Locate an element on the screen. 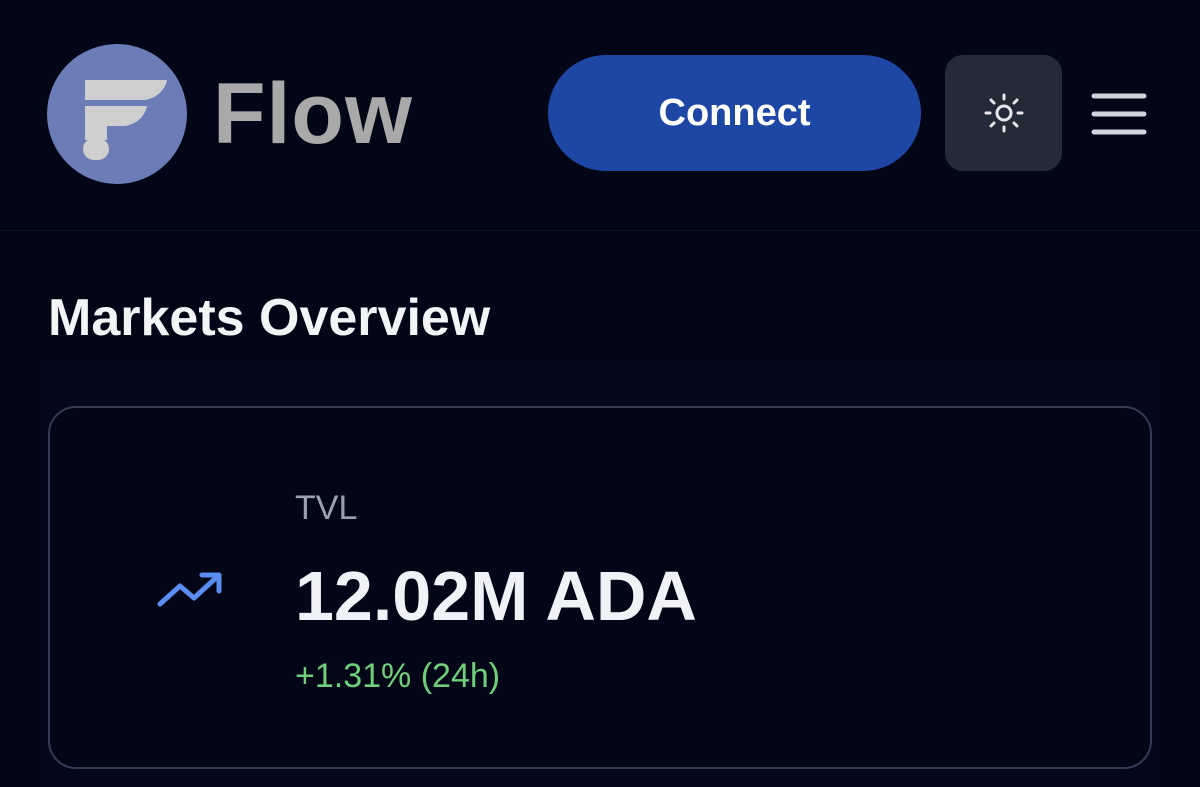 The width and height of the screenshot is (1200, 787). hamburger-menu-icon is located at coordinates (1119, 114).